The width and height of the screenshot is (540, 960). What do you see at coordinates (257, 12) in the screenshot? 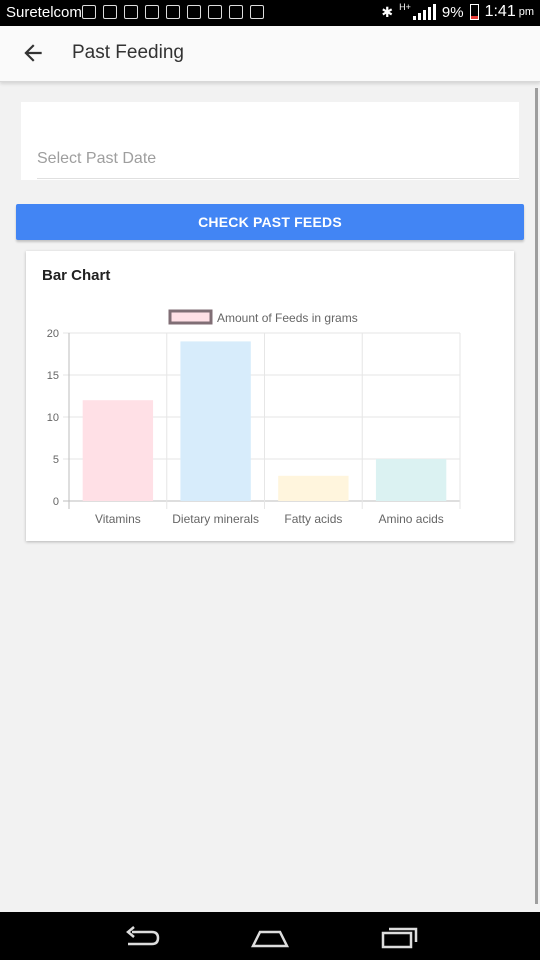
I see `image-icon` at bounding box center [257, 12].